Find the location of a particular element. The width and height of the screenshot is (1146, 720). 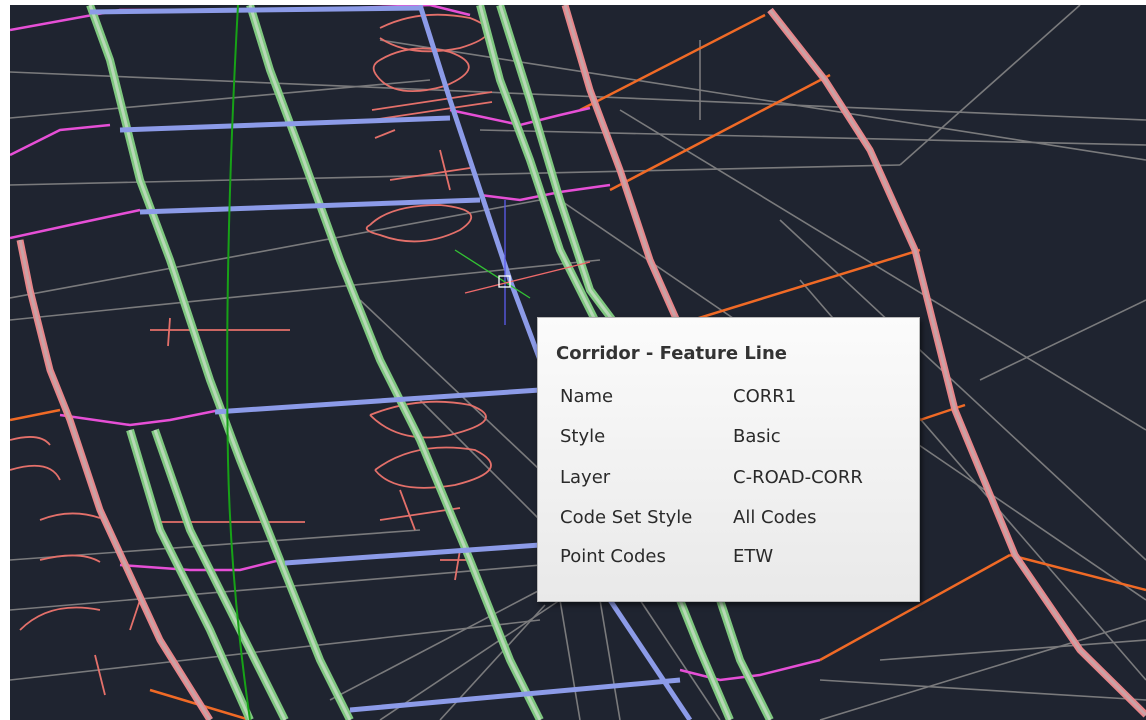

tooltip-value: C-ROAD-CORR is located at coordinates (798, 477).